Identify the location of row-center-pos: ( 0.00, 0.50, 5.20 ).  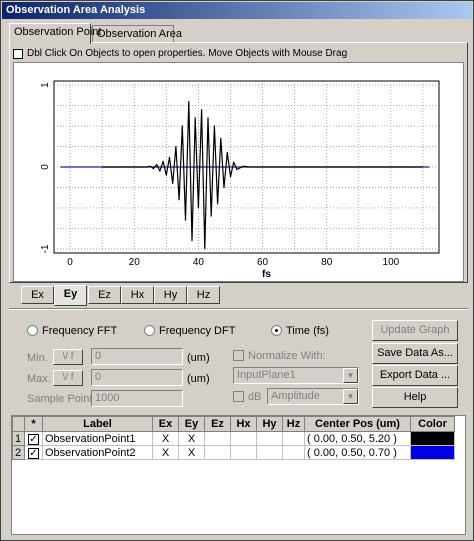
(357, 438).